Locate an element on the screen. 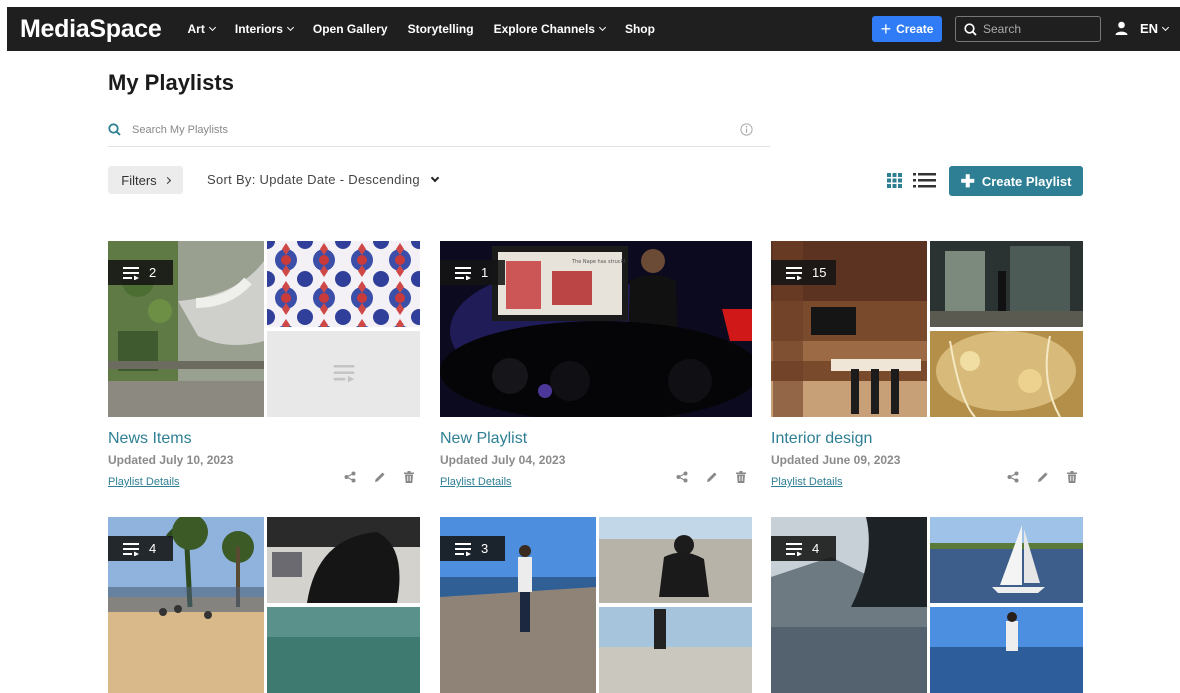 Image resolution: width=1180 pixels, height=693 pixels. slide-caption-text: The Nape has struck! is located at coordinates (598, 262).